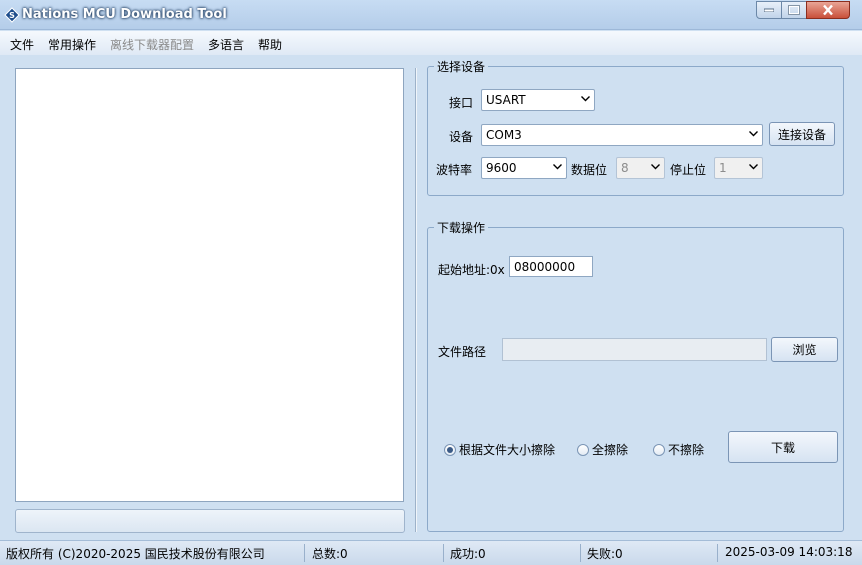 This screenshot has width=862, height=565. Describe the element at coordinates (538, 100) in the screenshot. I see `interface-select: USART` at that location.